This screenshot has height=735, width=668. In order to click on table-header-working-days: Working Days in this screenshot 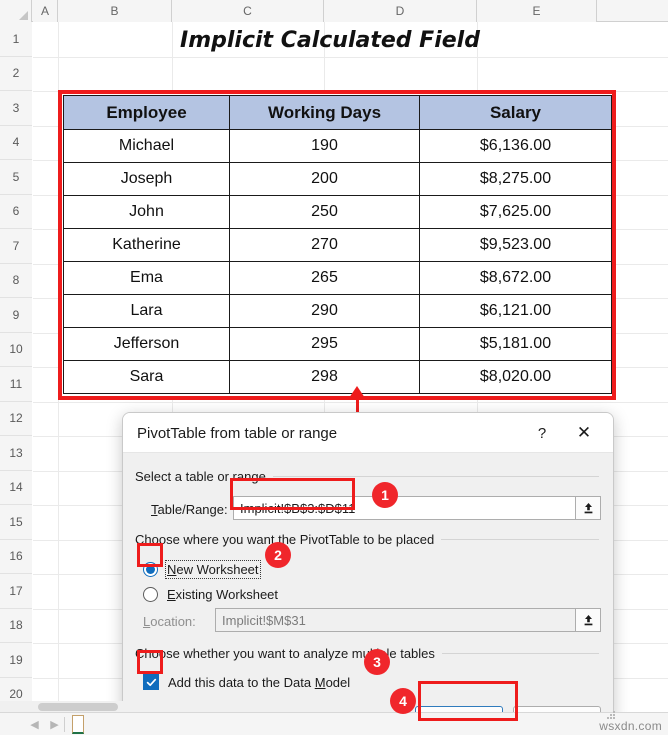, I will do `click(324, 112)`.